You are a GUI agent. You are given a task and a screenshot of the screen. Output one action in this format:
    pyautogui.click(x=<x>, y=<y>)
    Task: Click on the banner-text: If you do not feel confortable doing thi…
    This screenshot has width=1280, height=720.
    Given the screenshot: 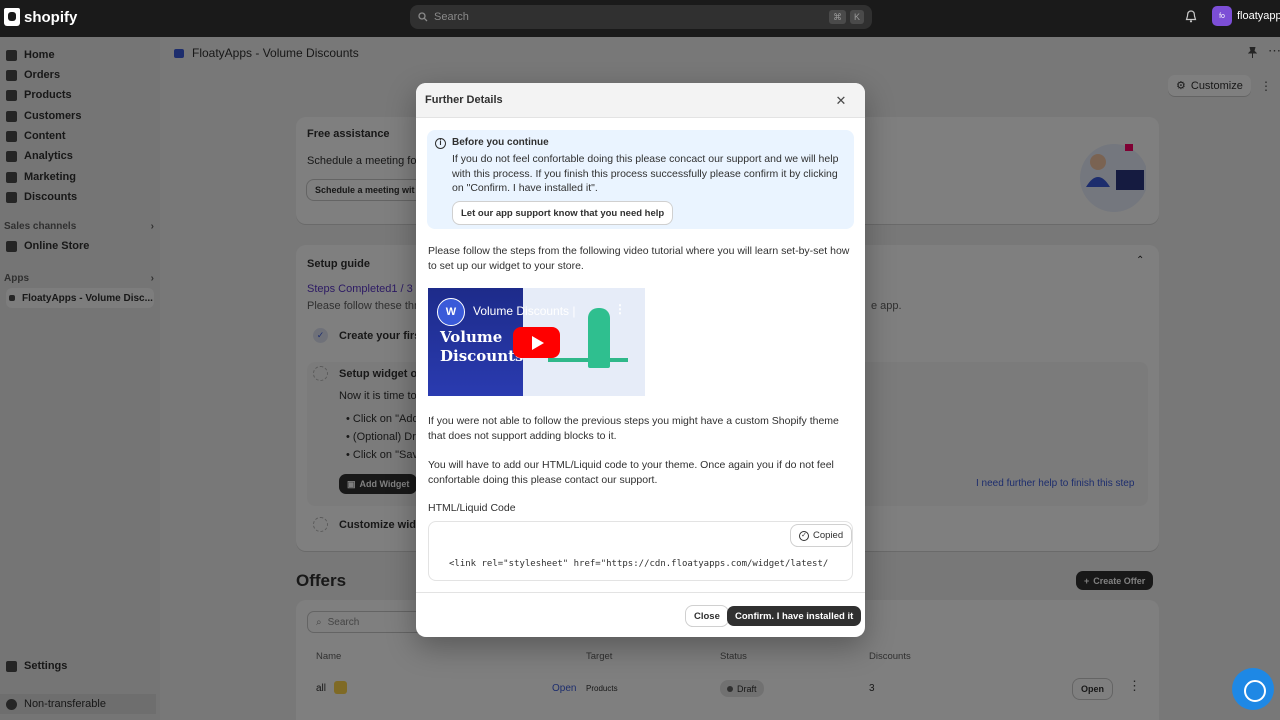 What is the action you would take?
    pyautogui.click(x=645, y=173)
    